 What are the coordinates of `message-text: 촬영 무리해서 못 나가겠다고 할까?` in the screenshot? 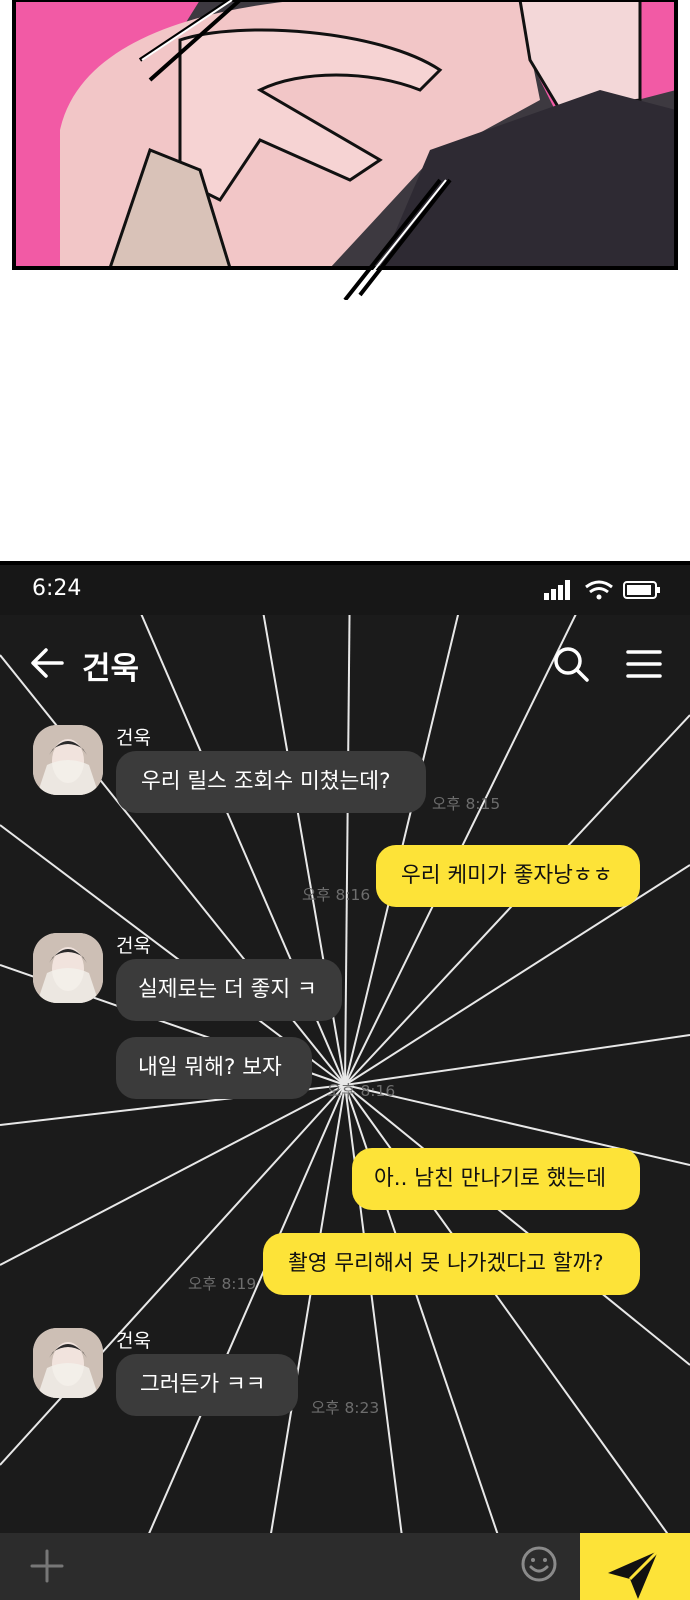 It's located at (446, 1263).